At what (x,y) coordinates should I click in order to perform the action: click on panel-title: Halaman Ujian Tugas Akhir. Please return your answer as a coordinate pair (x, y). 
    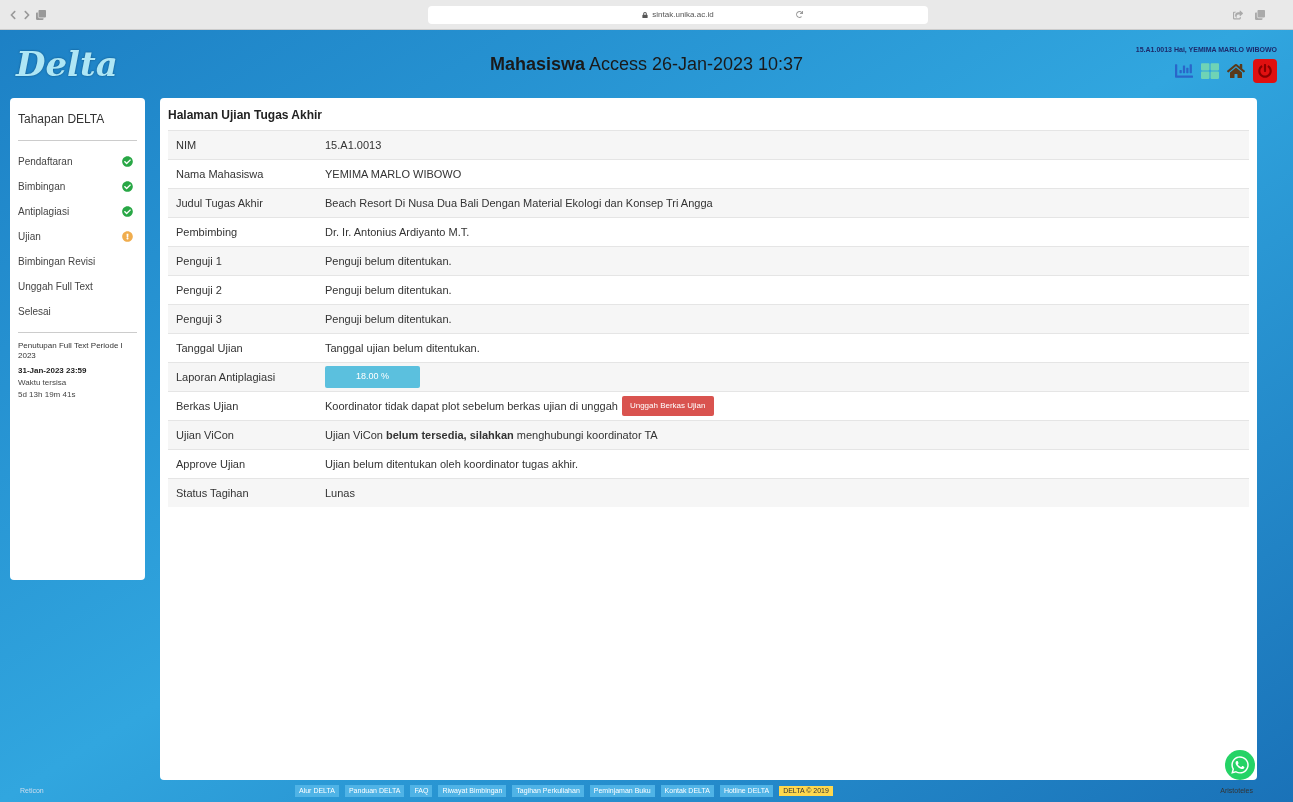
    Looking at the image, I should click on (246, 115).